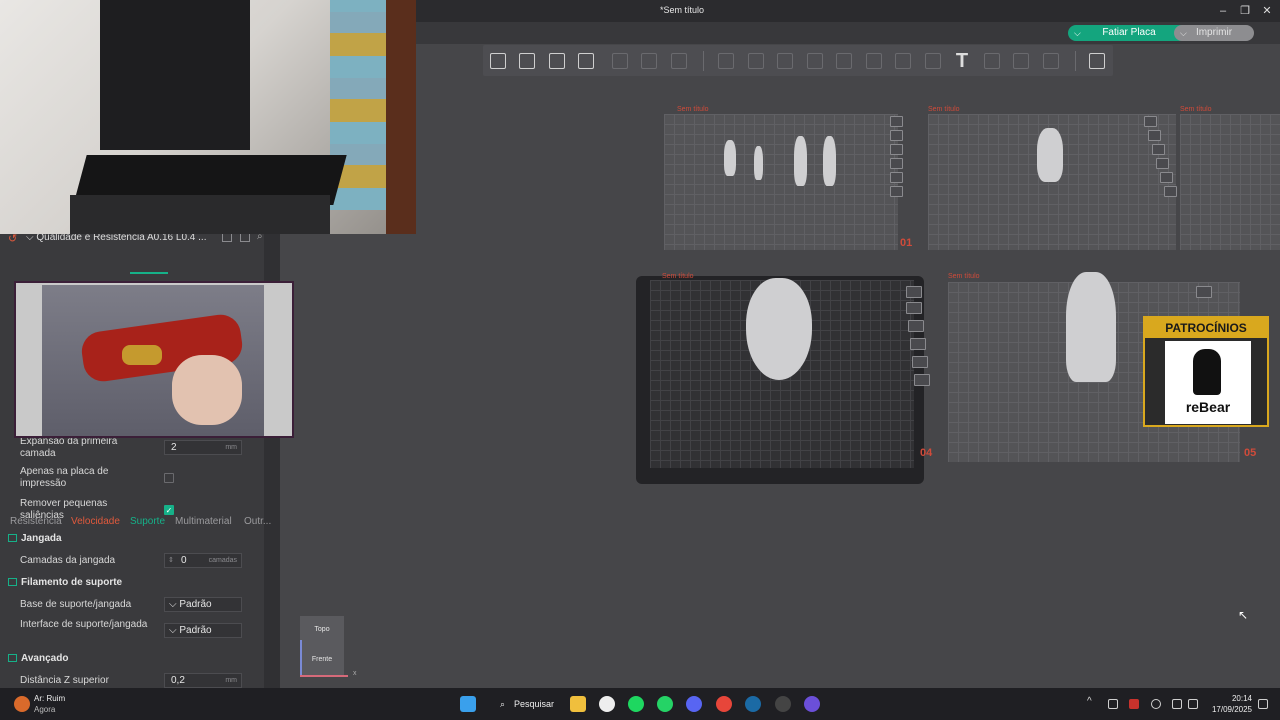 The height and width of the screenshot is (720, 1280). What do you see at coordinates (578, 704) in the screenshot?
I see `file-explorer-icon` at bounding box center [578, 704].